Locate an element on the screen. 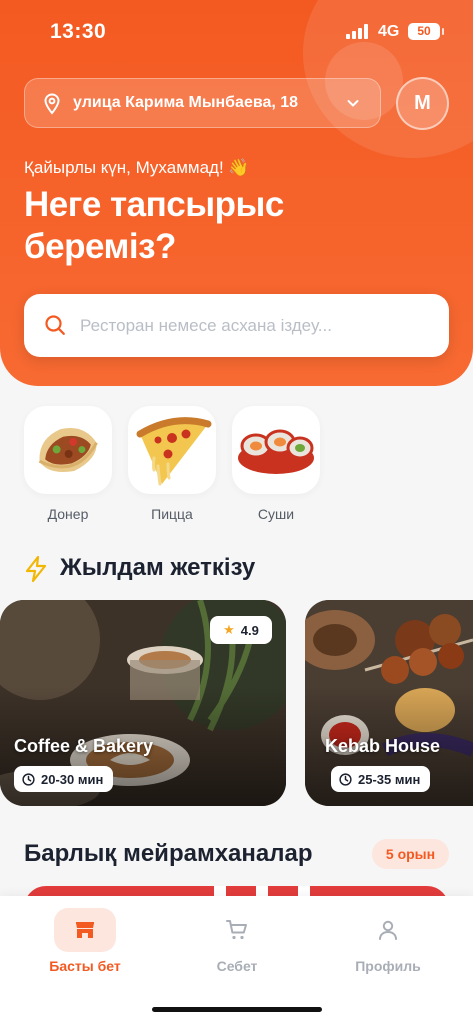 The height and width of the screenshot is (1024, 473). pizza-image is located at coordinates (172, 450).